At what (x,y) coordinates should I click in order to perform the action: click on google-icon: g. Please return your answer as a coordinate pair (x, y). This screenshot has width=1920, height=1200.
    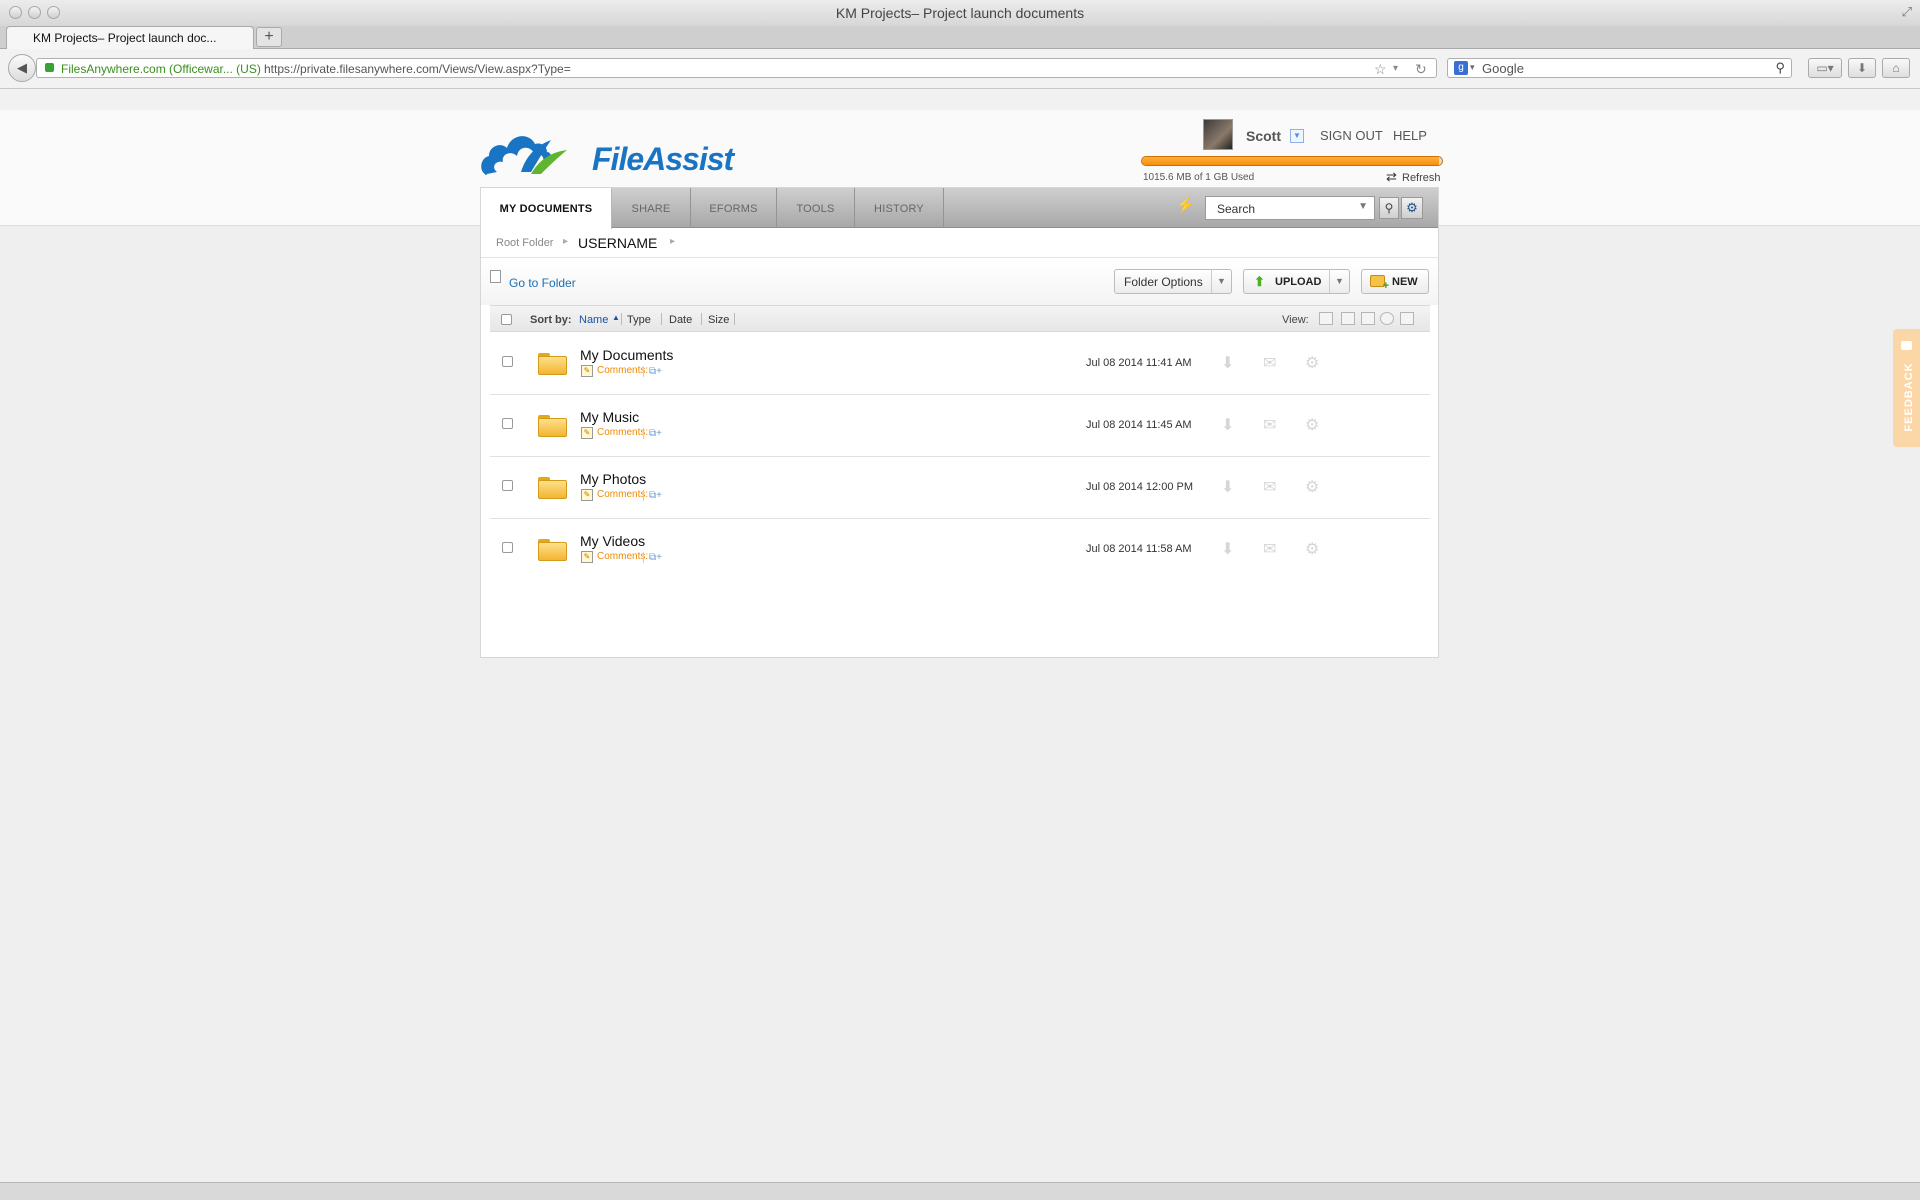
    Looking at the image, I should click on (1461, 68).